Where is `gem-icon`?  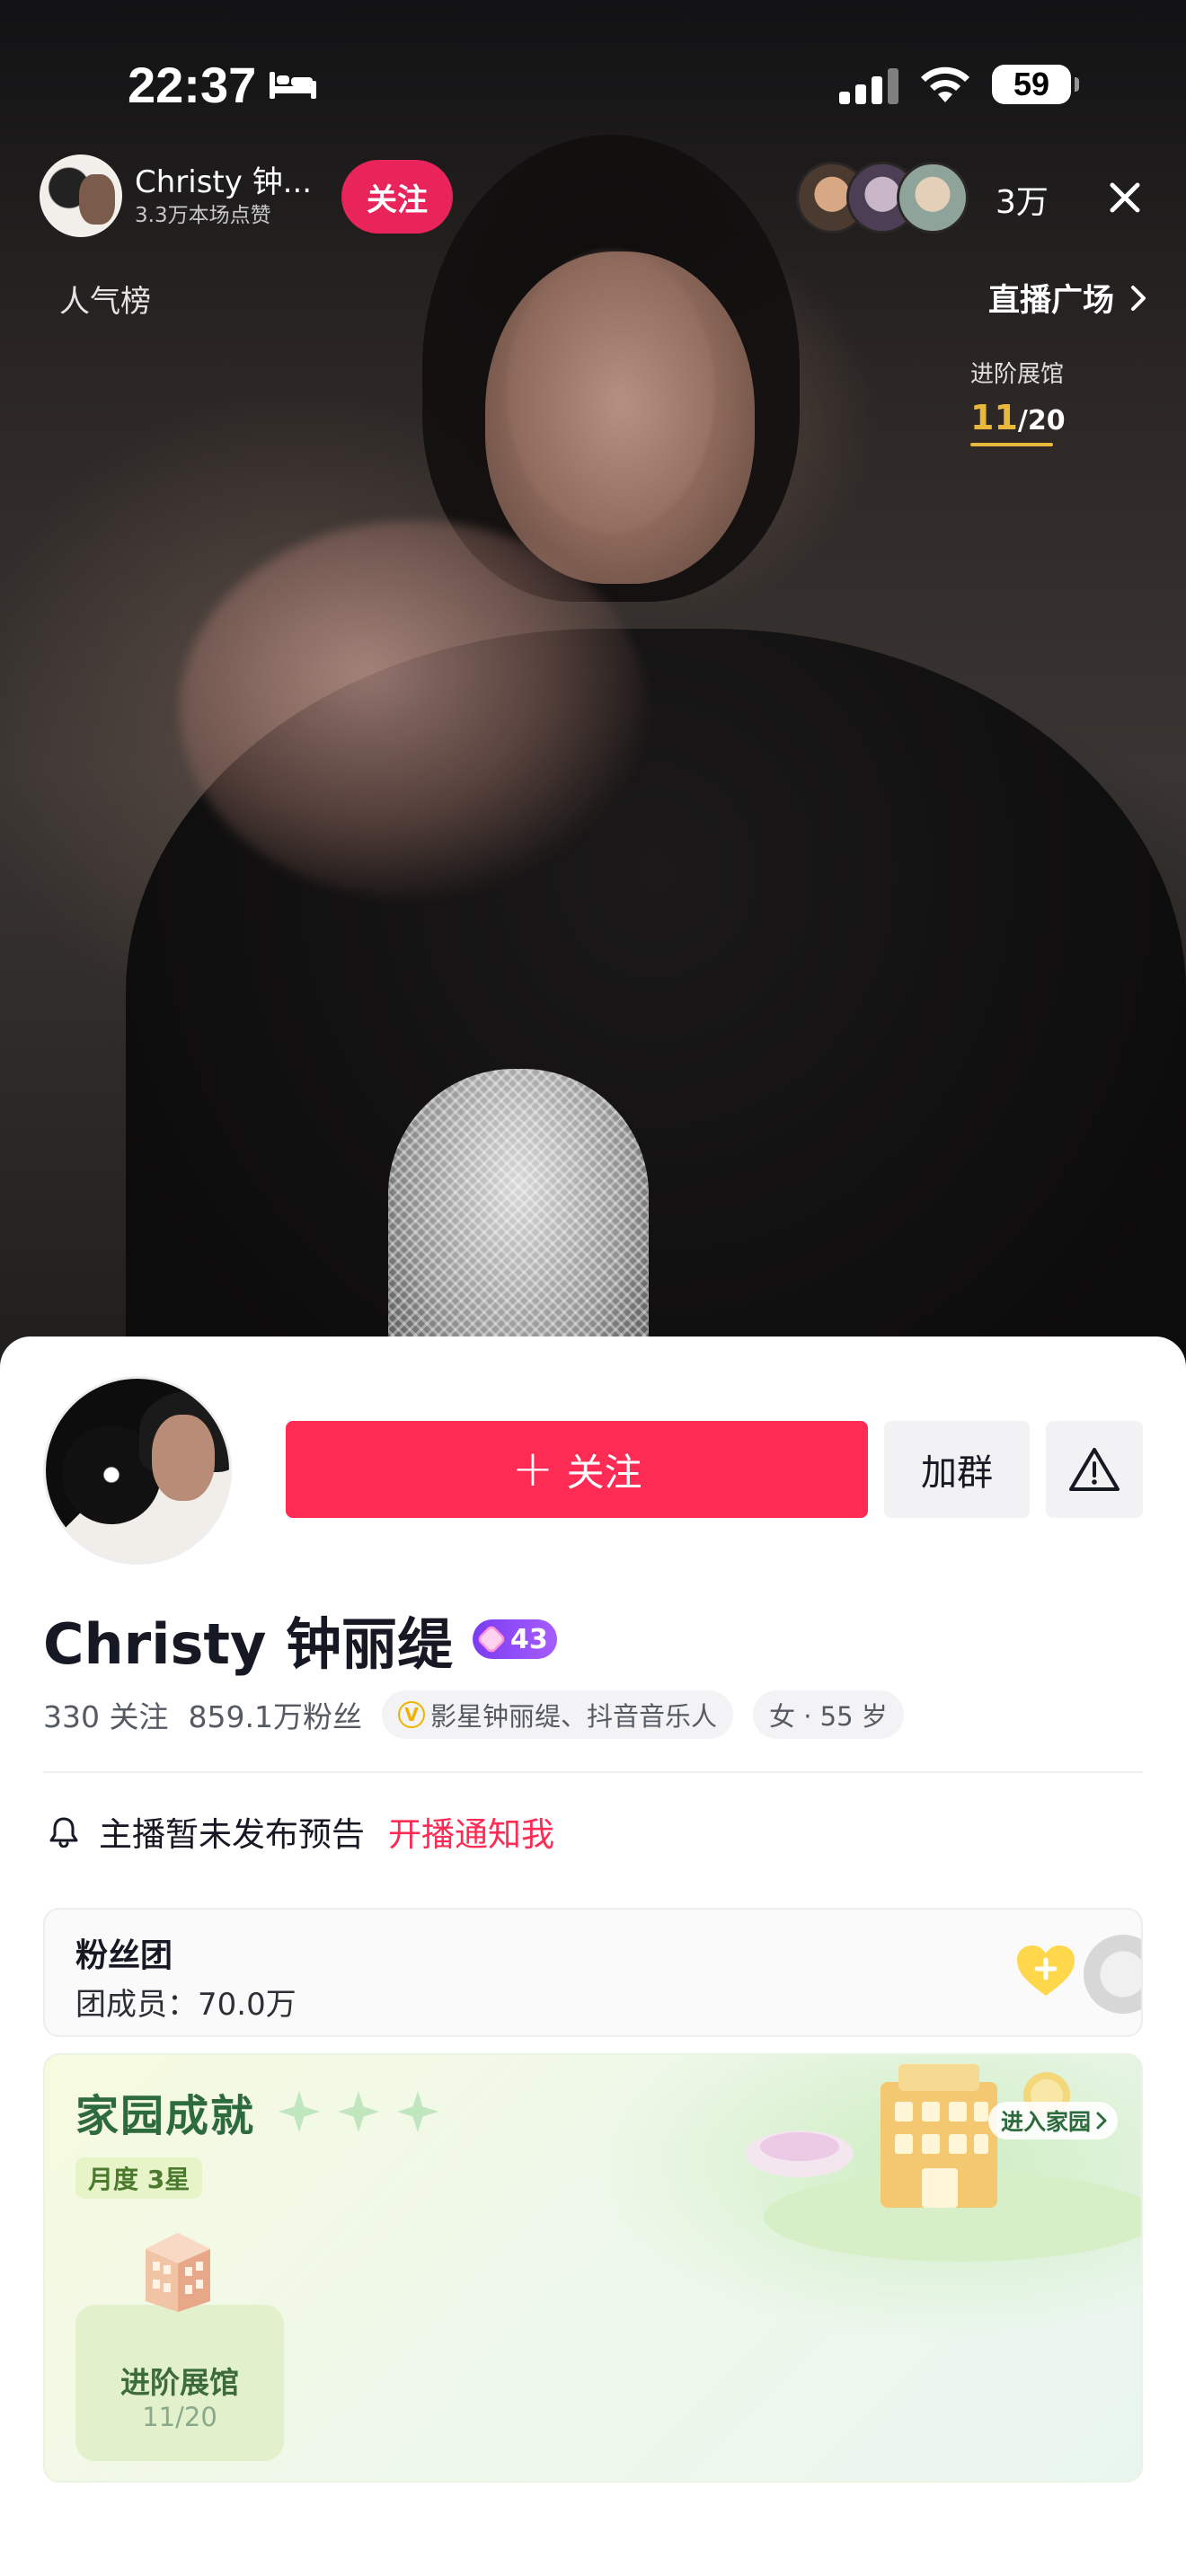
gem-icon is located at coordinates (491, 1639).